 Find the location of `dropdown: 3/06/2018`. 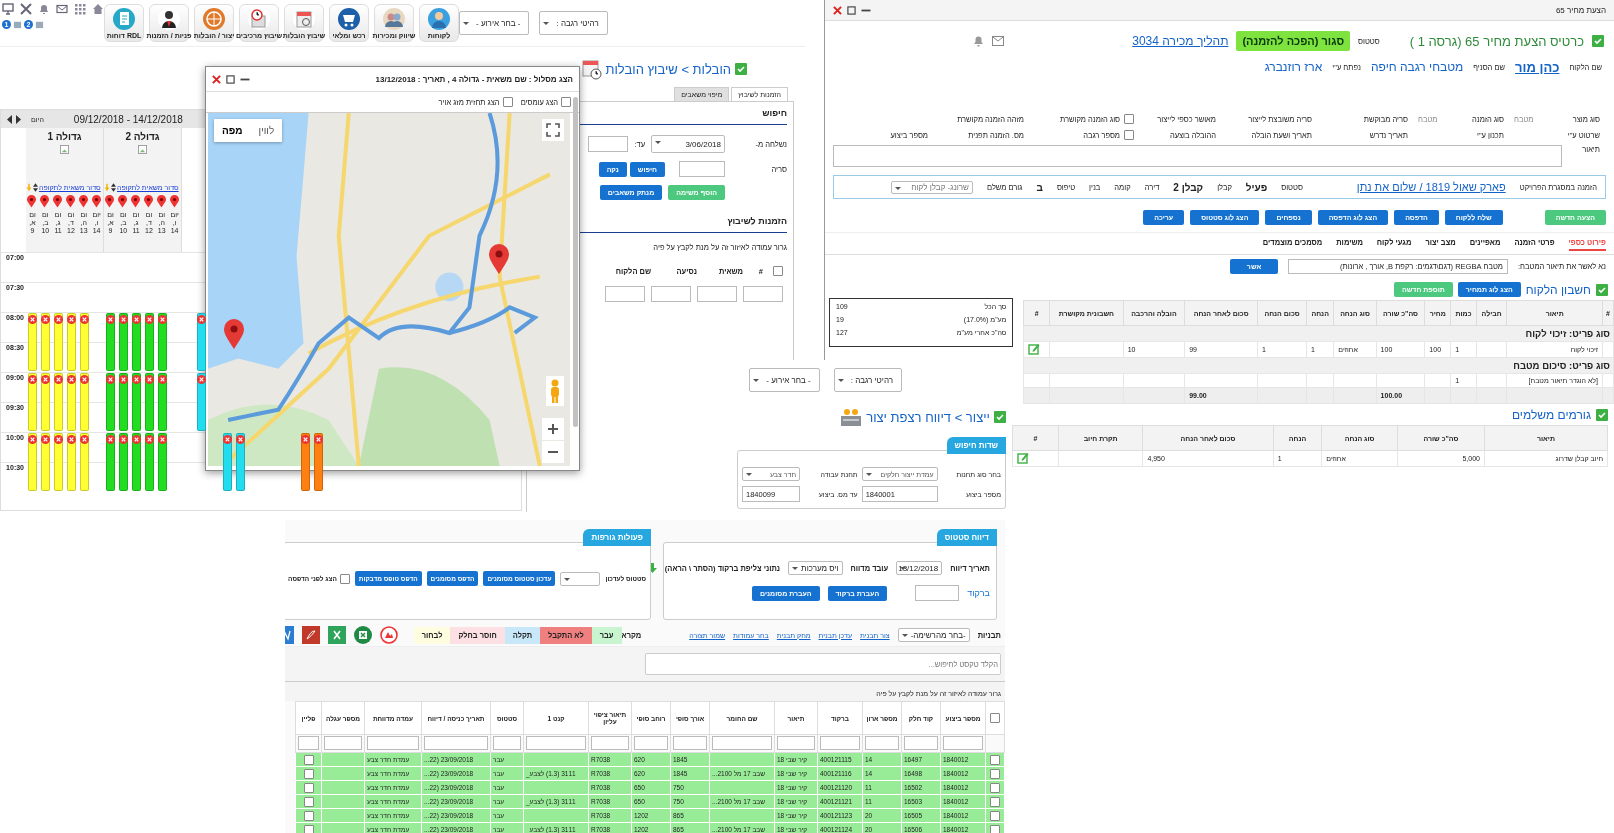

dropdown: 3/06/2018 is located at coordinates (688, 144).